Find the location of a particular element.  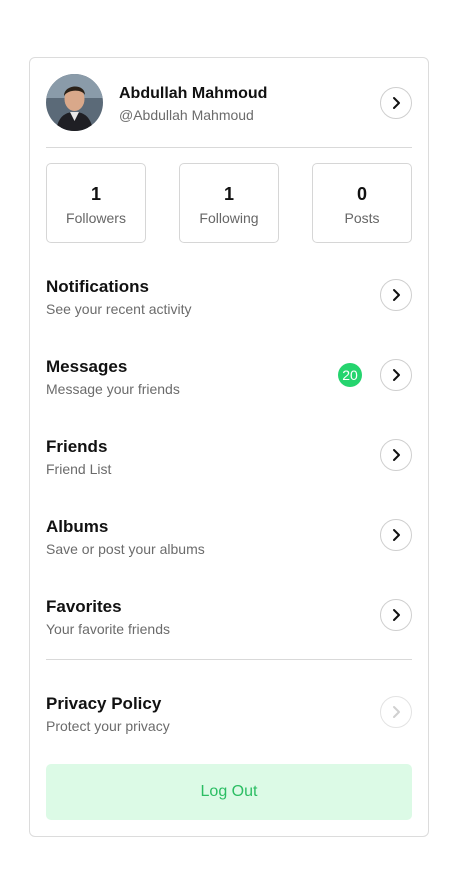

menu-item-subtitle: Save or post your albums is located at coordinates (125, 549).